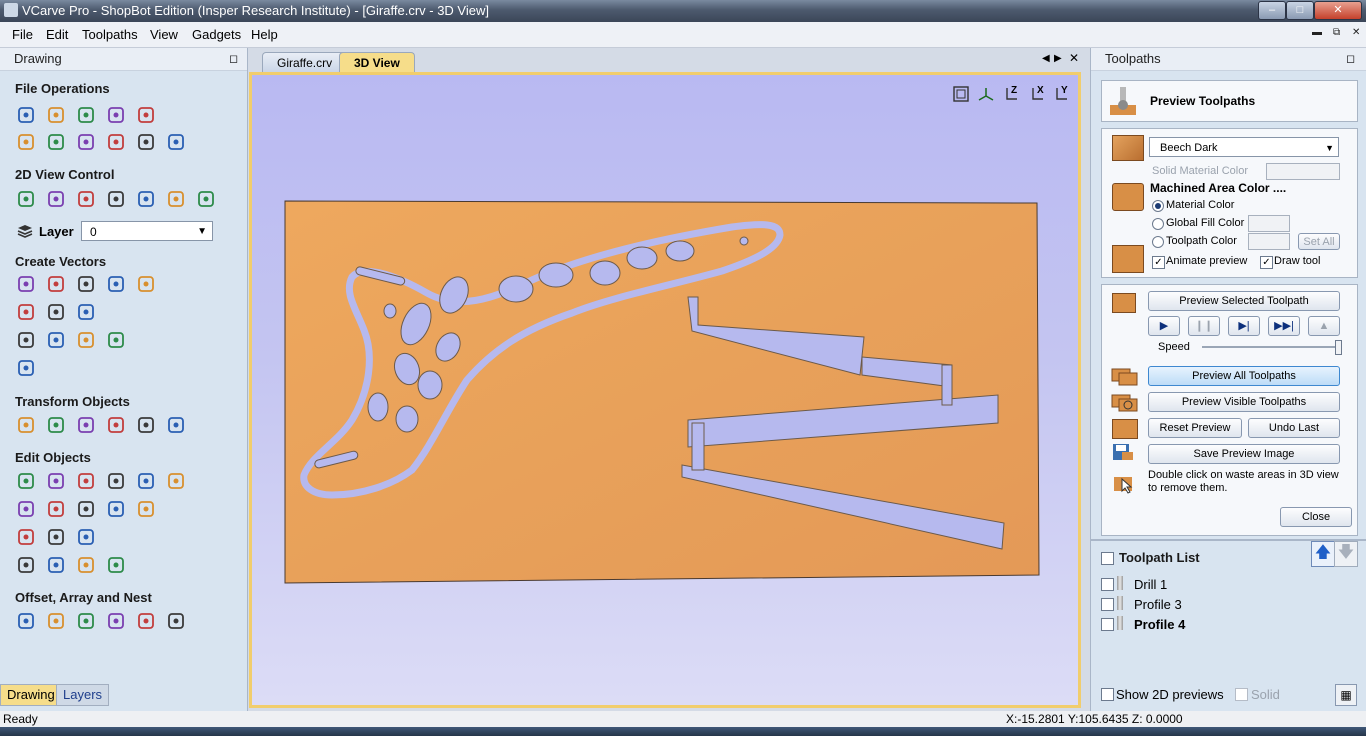 This screenshot has height=736, width=1366. I want to click on pause-icon: ❙❙, so click(1204, 326).